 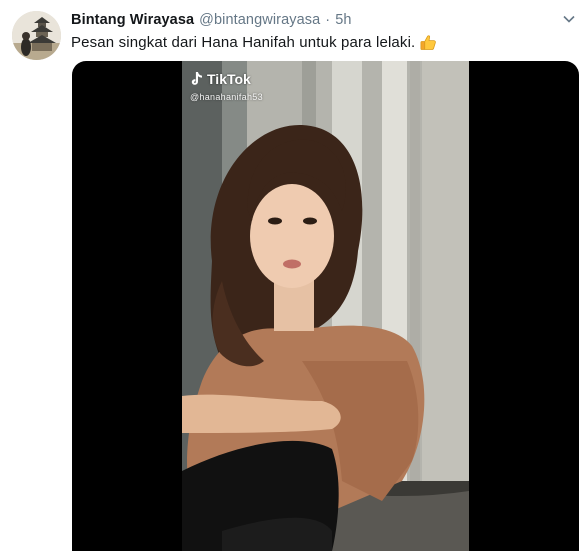 What do you see at coordinates (229, 79) in the screenshot?
I see `tiktok-brand: TikTok` at bounding box center [229, 79].